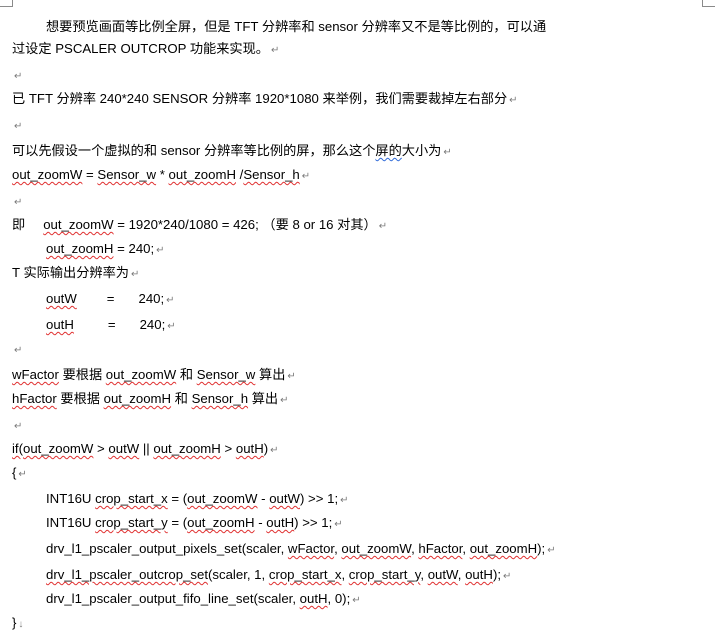 The image size is (716, 638). Describe the element at coordinates (105, 248) in the screenshot. I see `formula-line-10: out_zoomH = 240; ↵` at that location.